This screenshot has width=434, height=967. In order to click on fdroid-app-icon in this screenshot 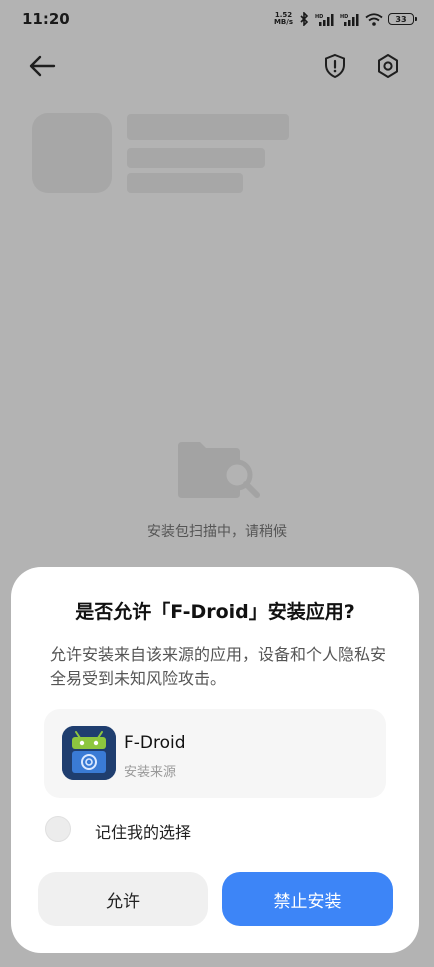, I will do `click(89, 753)`.